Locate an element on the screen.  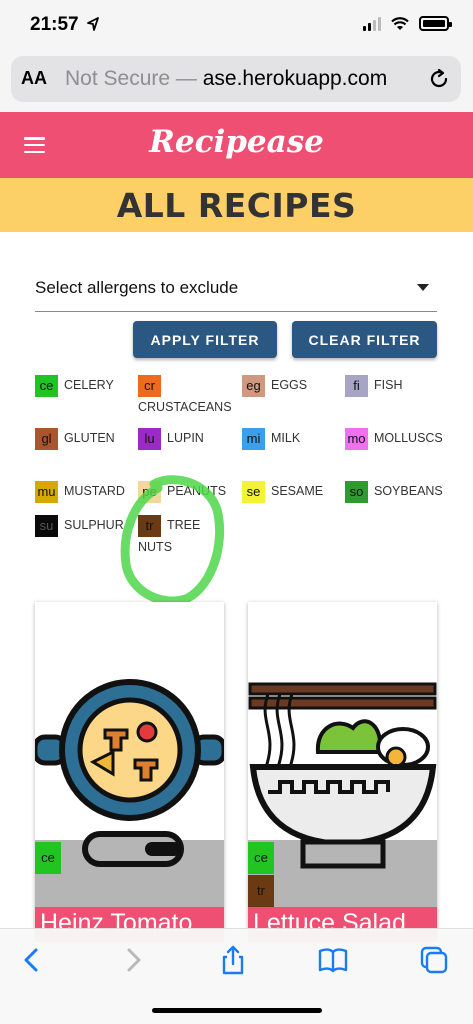
allergen-name: LUPIN is located at coordinates (185, 438).